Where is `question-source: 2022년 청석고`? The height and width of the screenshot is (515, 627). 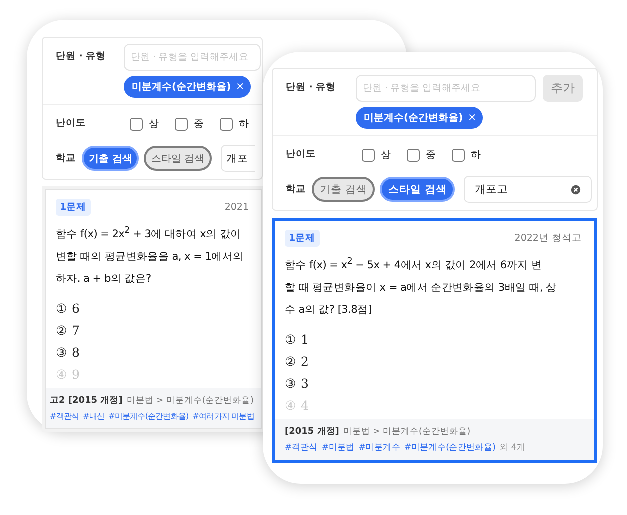
question-source: 2022년 청석고 is located at coordinates (548, 238).